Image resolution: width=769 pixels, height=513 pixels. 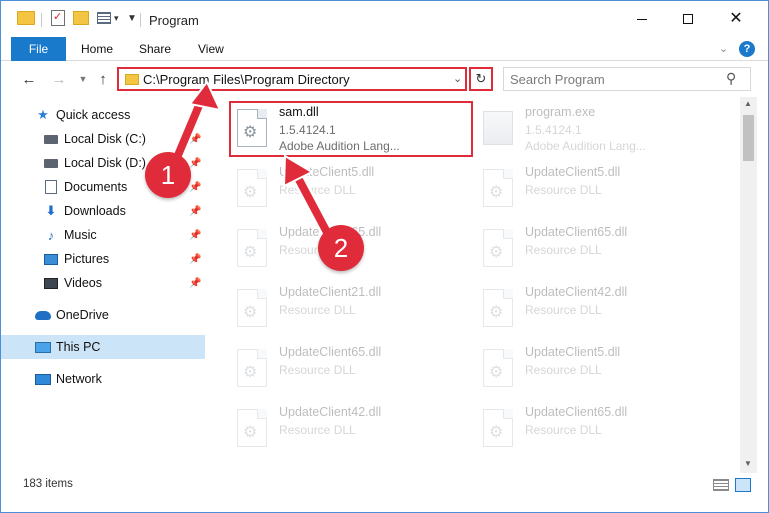 What do you see at coordinates (560, 112) in the screenshot?
I see `file-name: program.exe` at bounding box center [560, 112].